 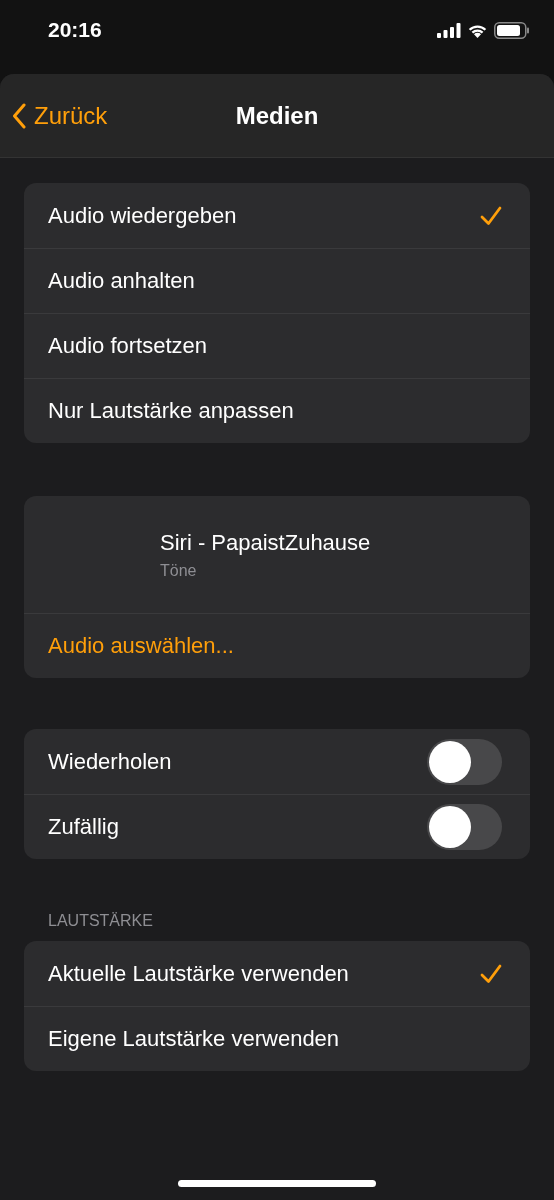 I want to click on battery-icon, so click(x=512, y=30).